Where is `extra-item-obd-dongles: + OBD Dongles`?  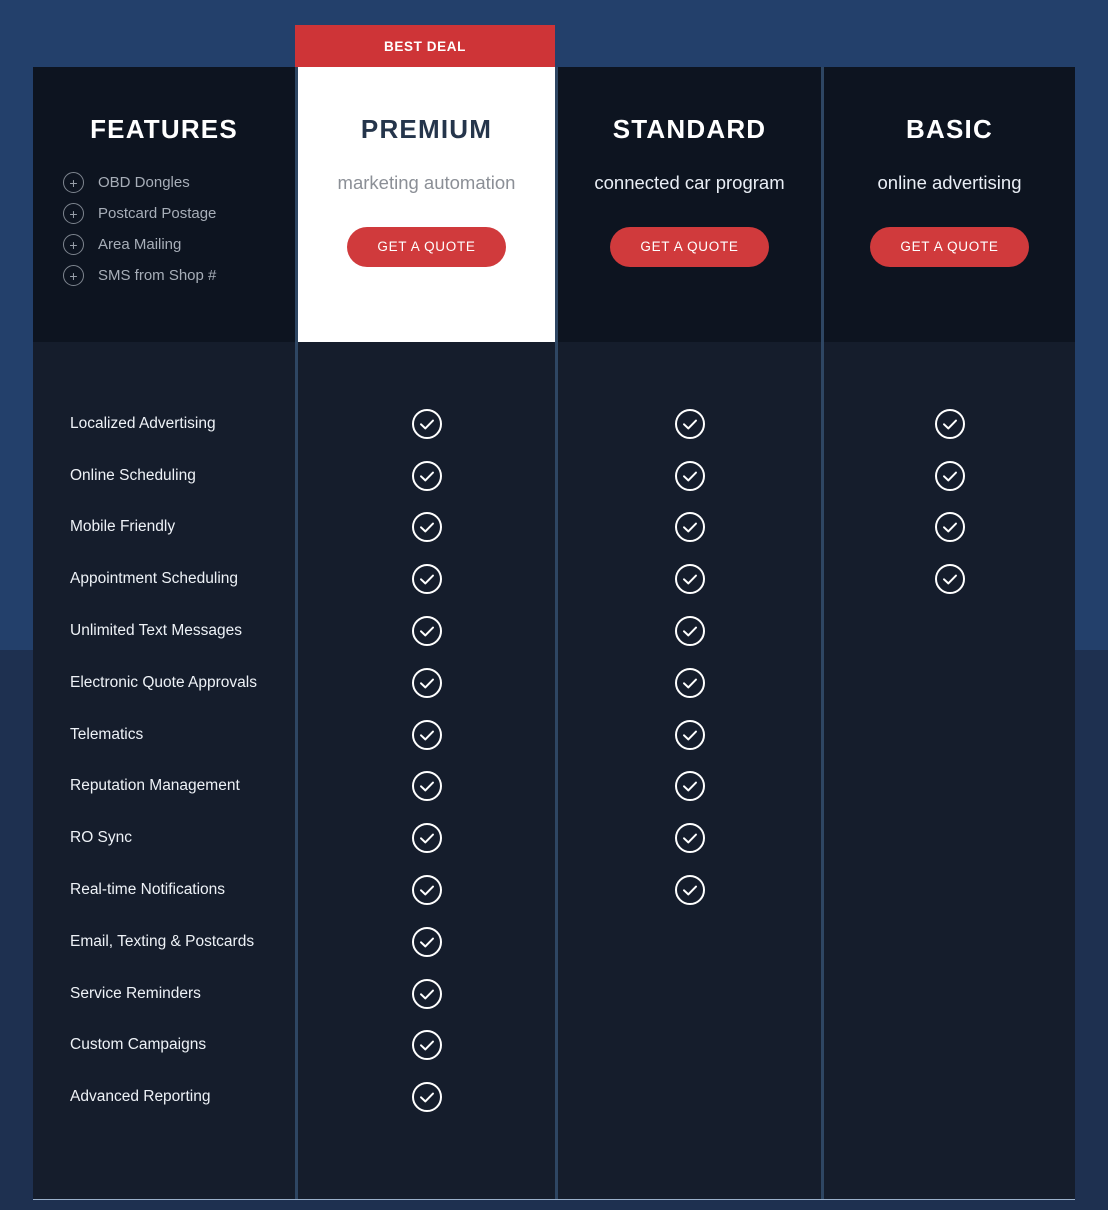 extra-item-obd-dongles: + OBD Dongles is located at coordinates (179, 182).